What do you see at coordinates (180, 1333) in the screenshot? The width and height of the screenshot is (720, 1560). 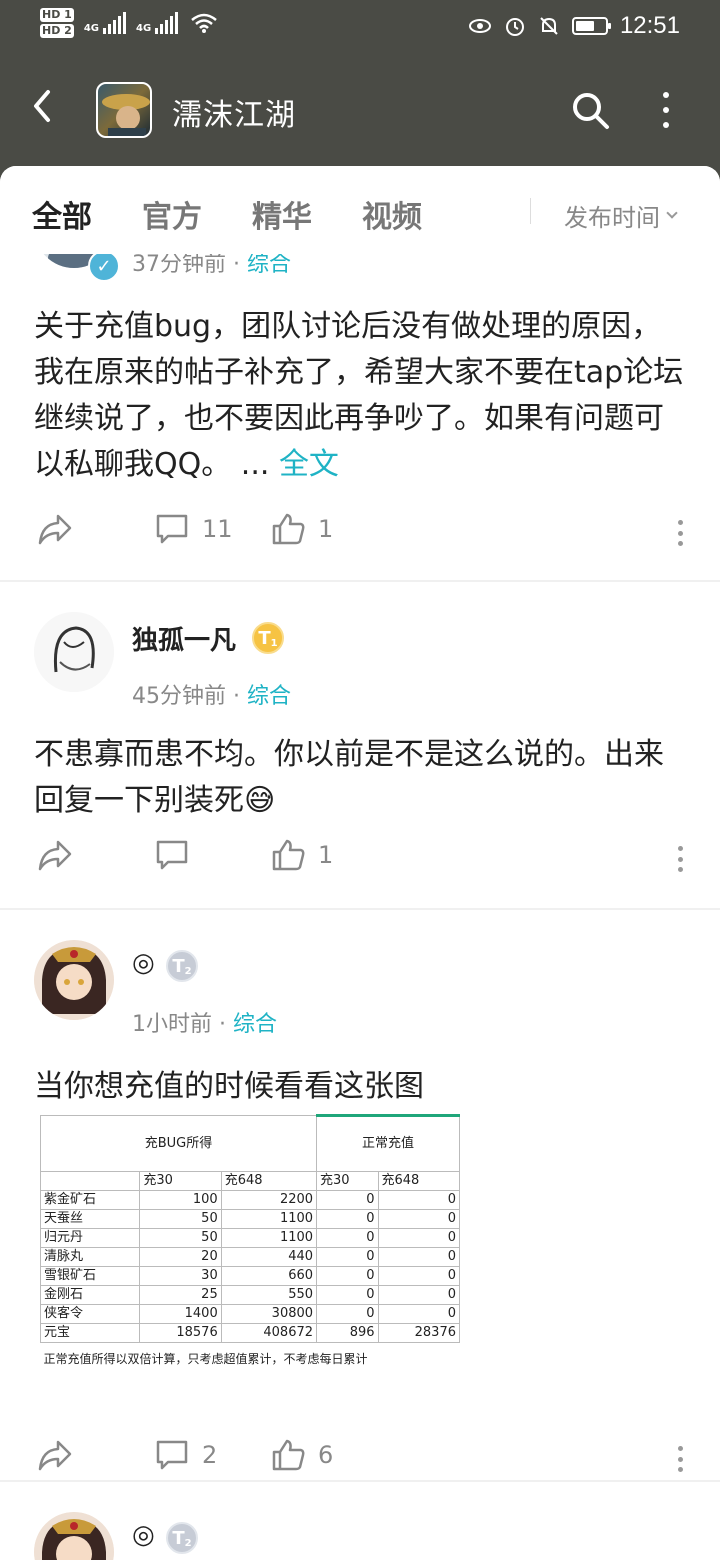 I see `table-cell: 18576` at bounding box center [180, 1333].